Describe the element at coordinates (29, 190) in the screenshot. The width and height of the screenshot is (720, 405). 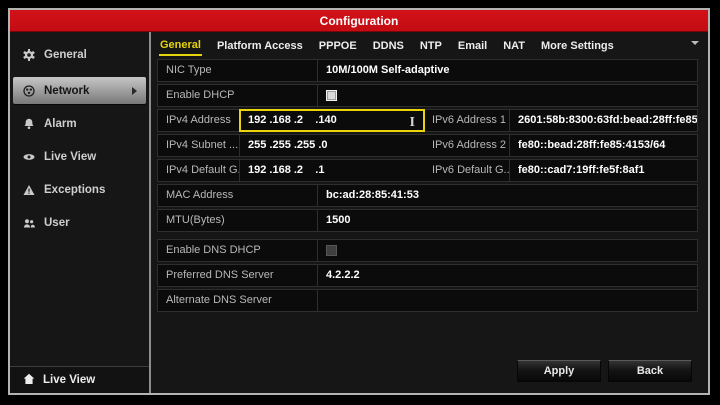
I see `exceptions-warning-icon` at that location.